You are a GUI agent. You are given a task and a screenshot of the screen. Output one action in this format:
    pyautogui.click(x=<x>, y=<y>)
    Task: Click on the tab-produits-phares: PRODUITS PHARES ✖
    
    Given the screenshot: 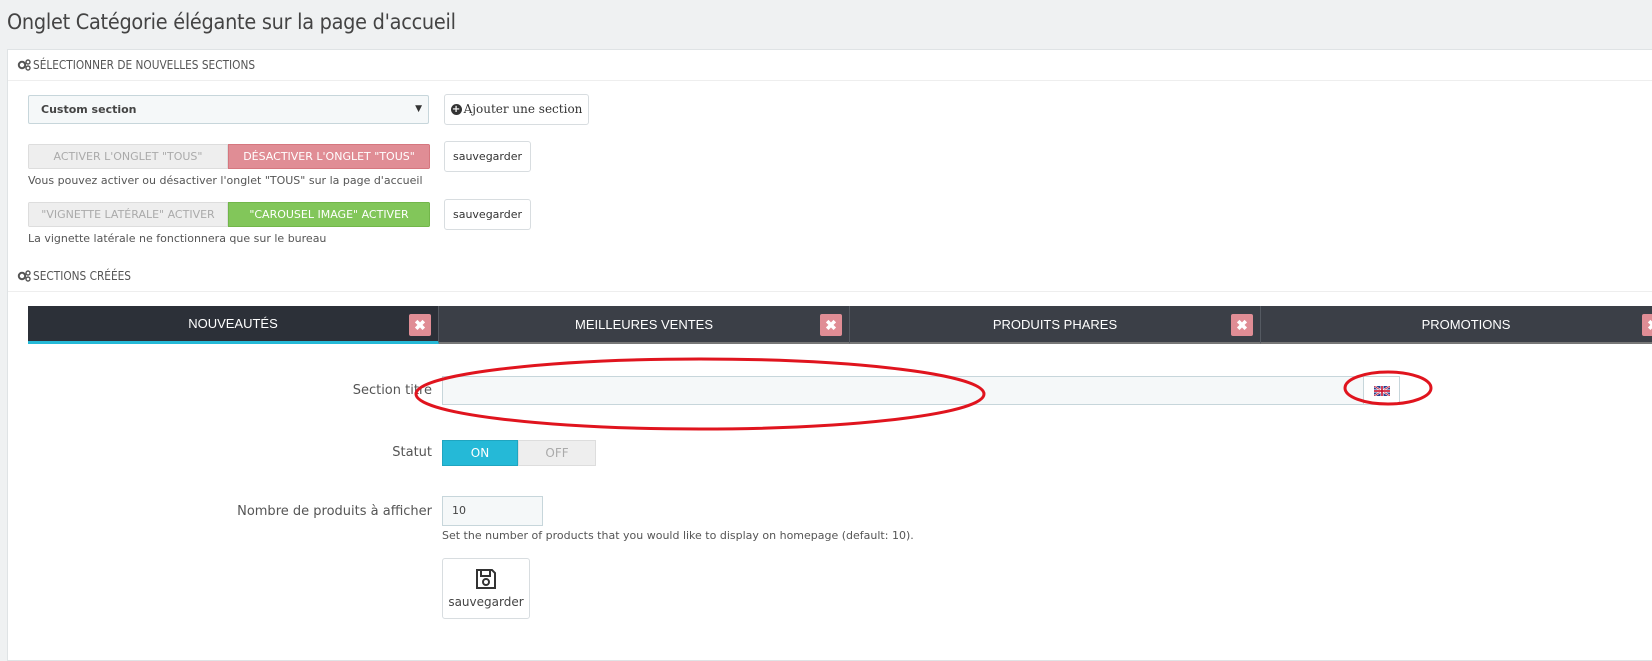 What is the action you would take?
    pyautogui.click(x=1055, y=325)
    